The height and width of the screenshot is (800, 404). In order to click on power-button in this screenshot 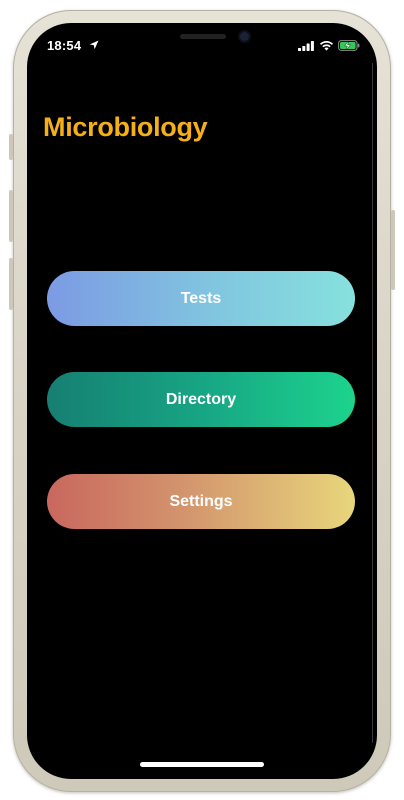, I will do `click(393, 250)`.